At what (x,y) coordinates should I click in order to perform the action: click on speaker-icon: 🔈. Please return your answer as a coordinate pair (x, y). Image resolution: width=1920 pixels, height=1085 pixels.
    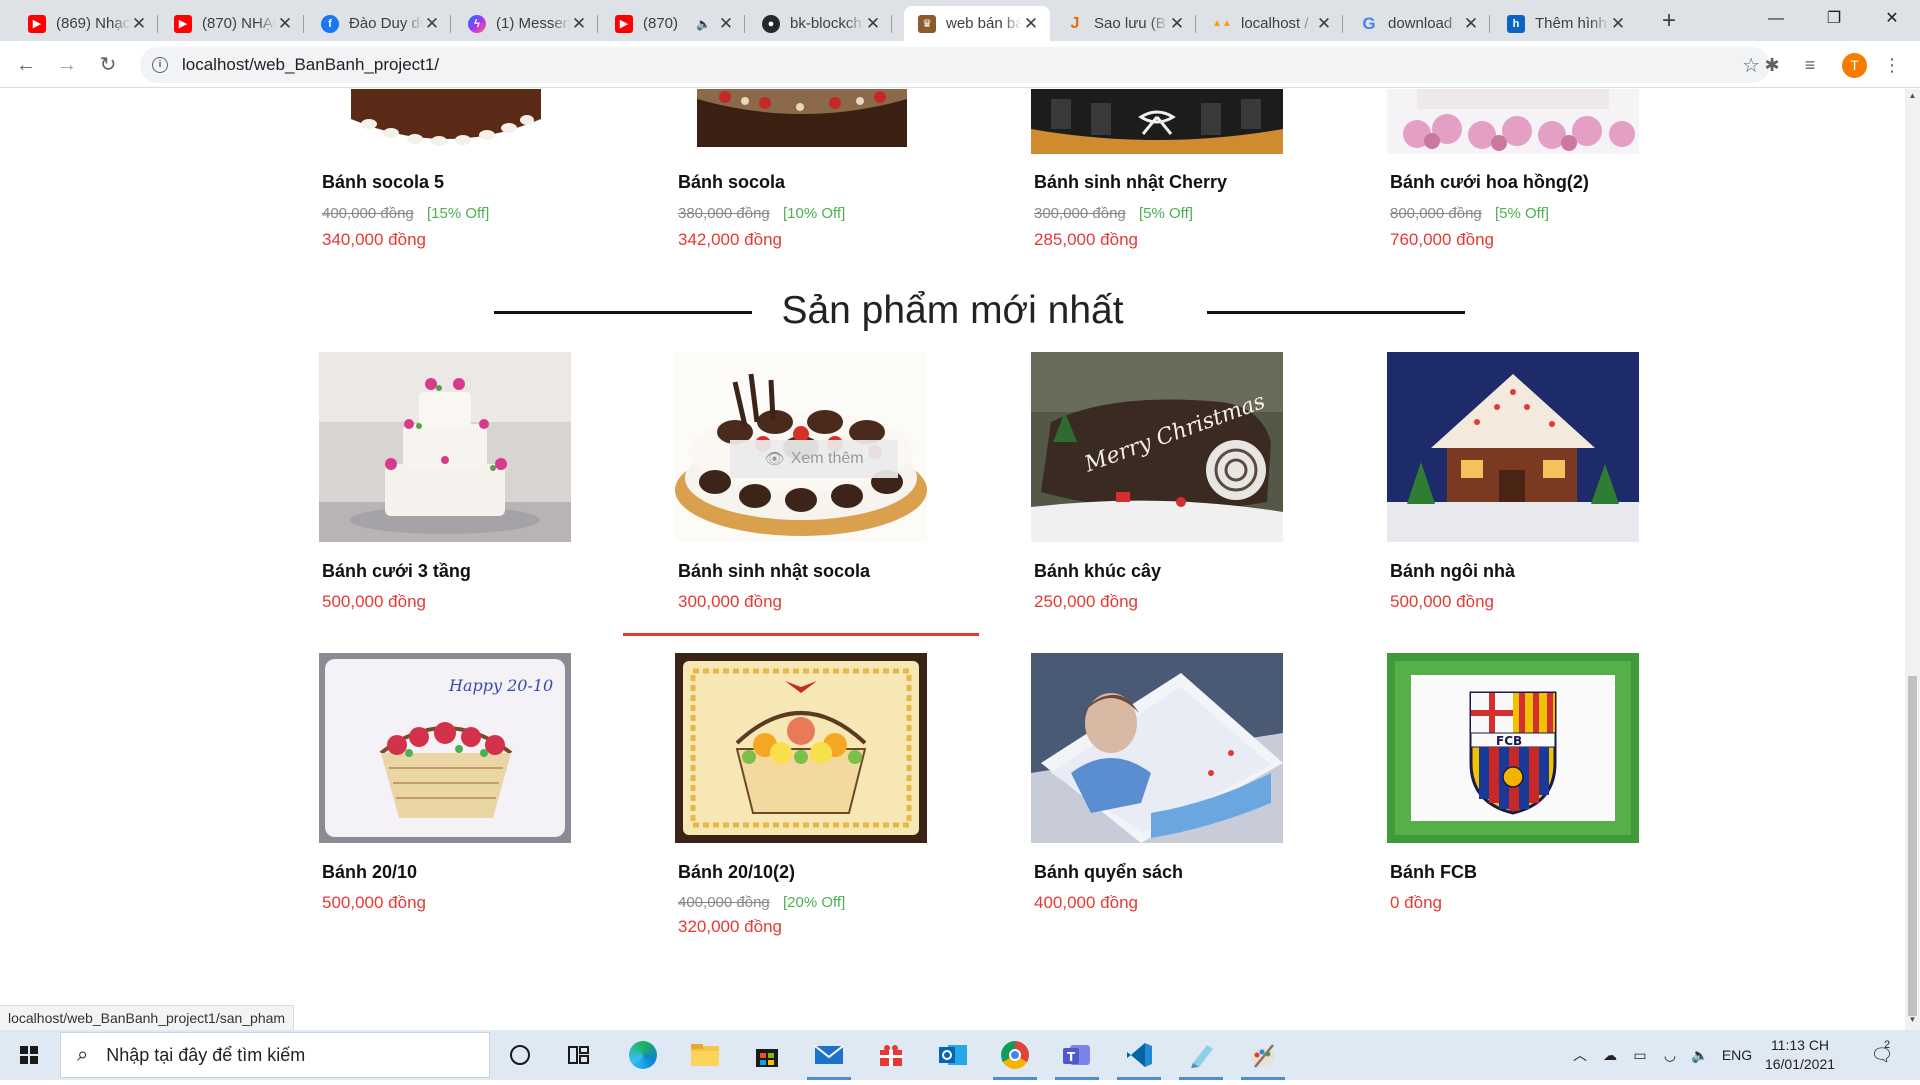
    Looking at the image, I should click on (703, 24).